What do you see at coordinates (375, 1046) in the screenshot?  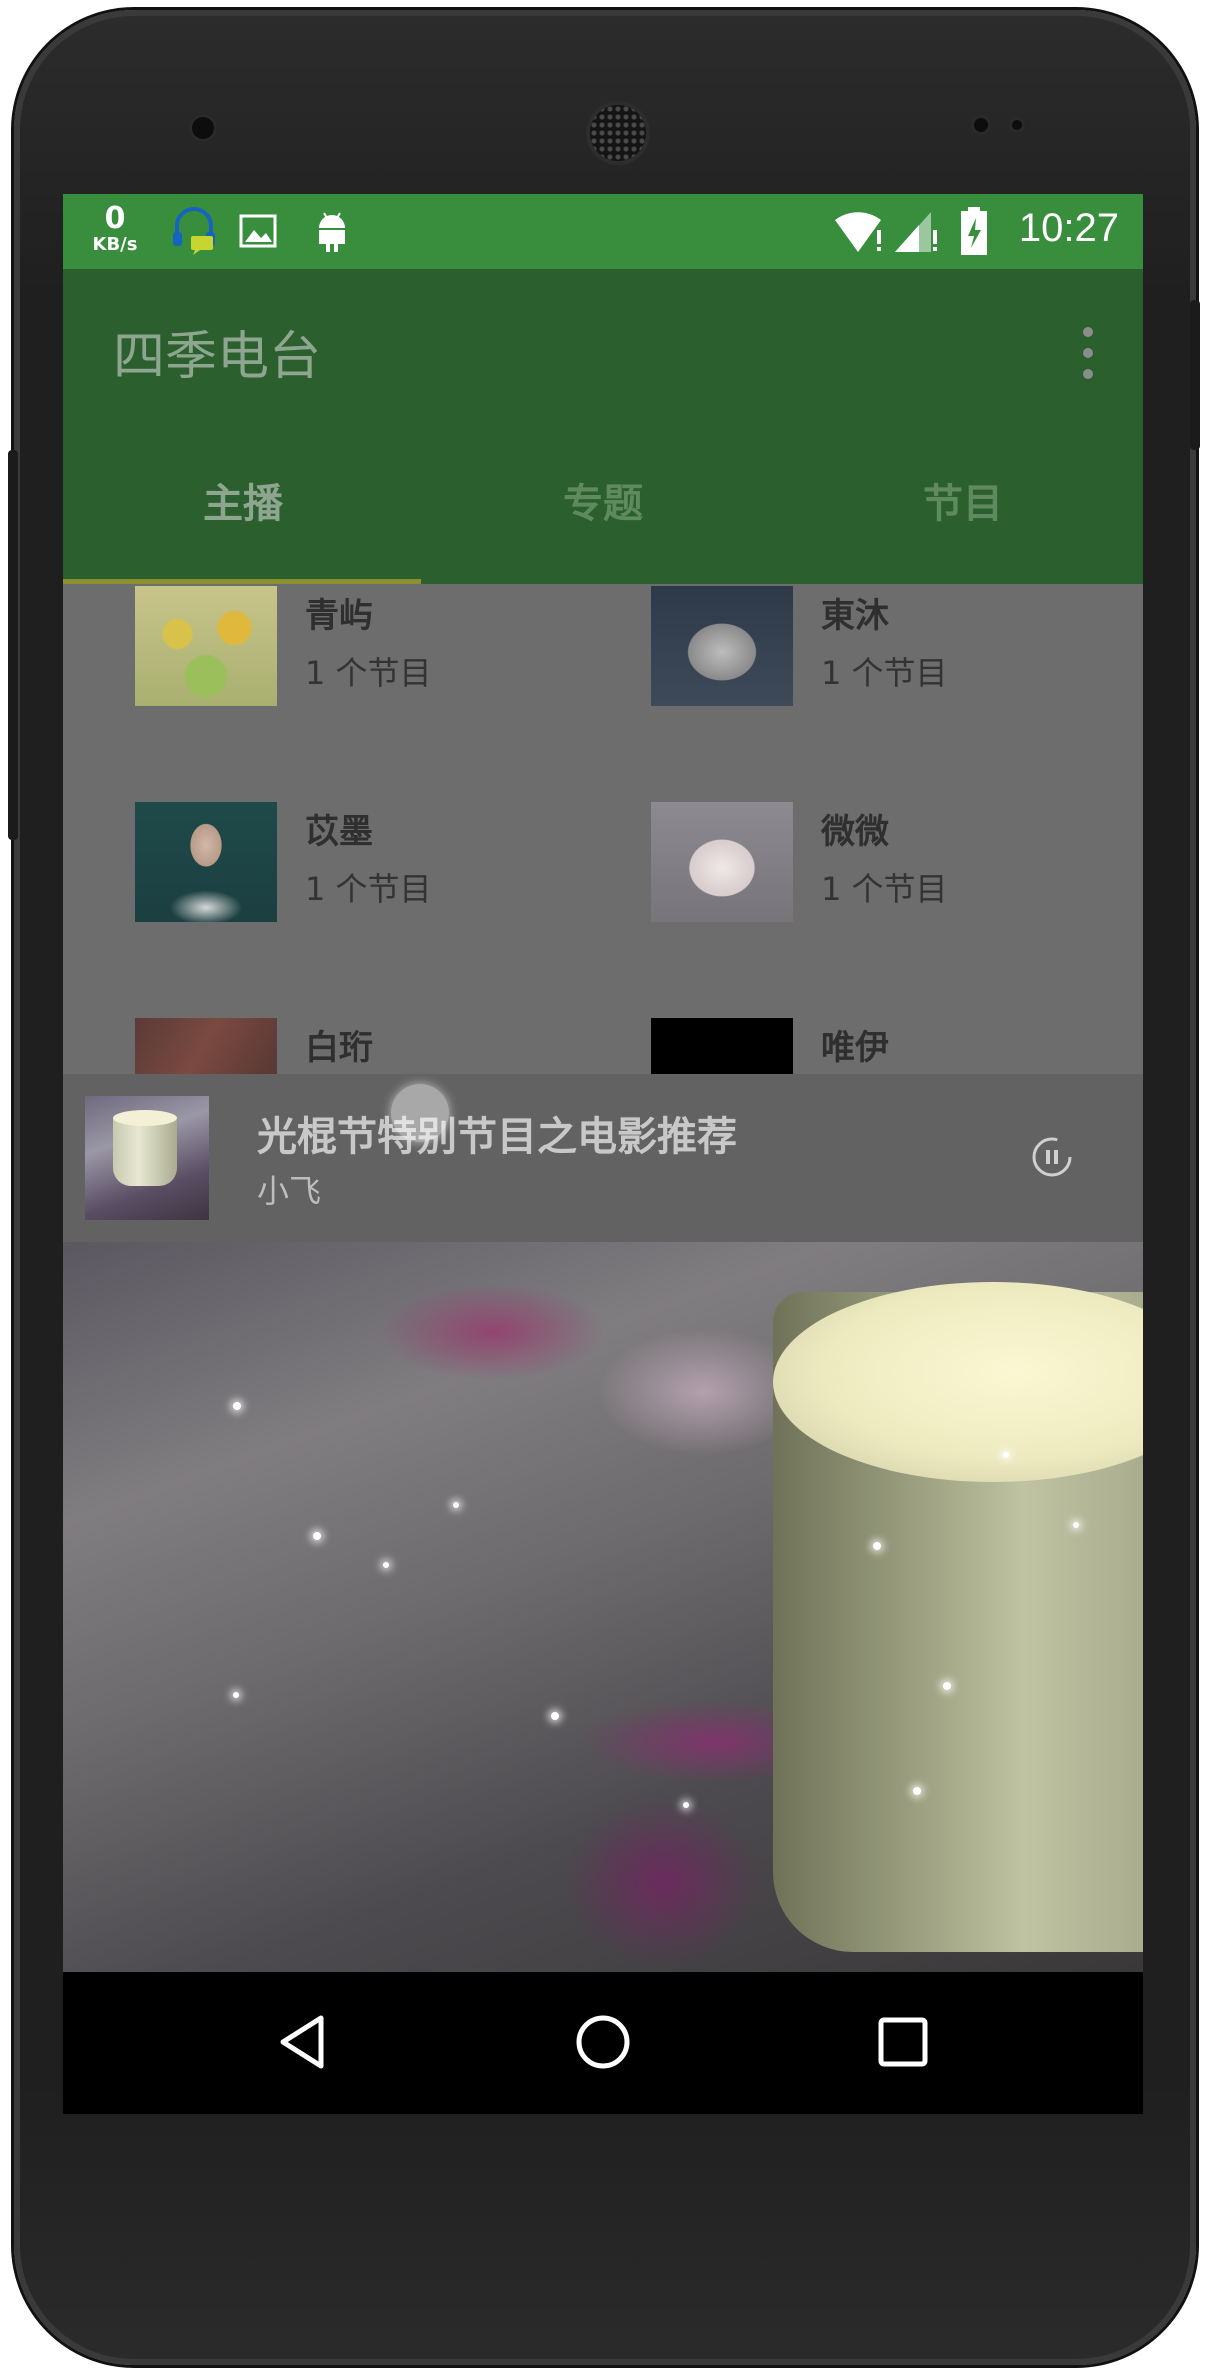 I see `anchor-item: 白珩` at bounding box center [375, 1046].